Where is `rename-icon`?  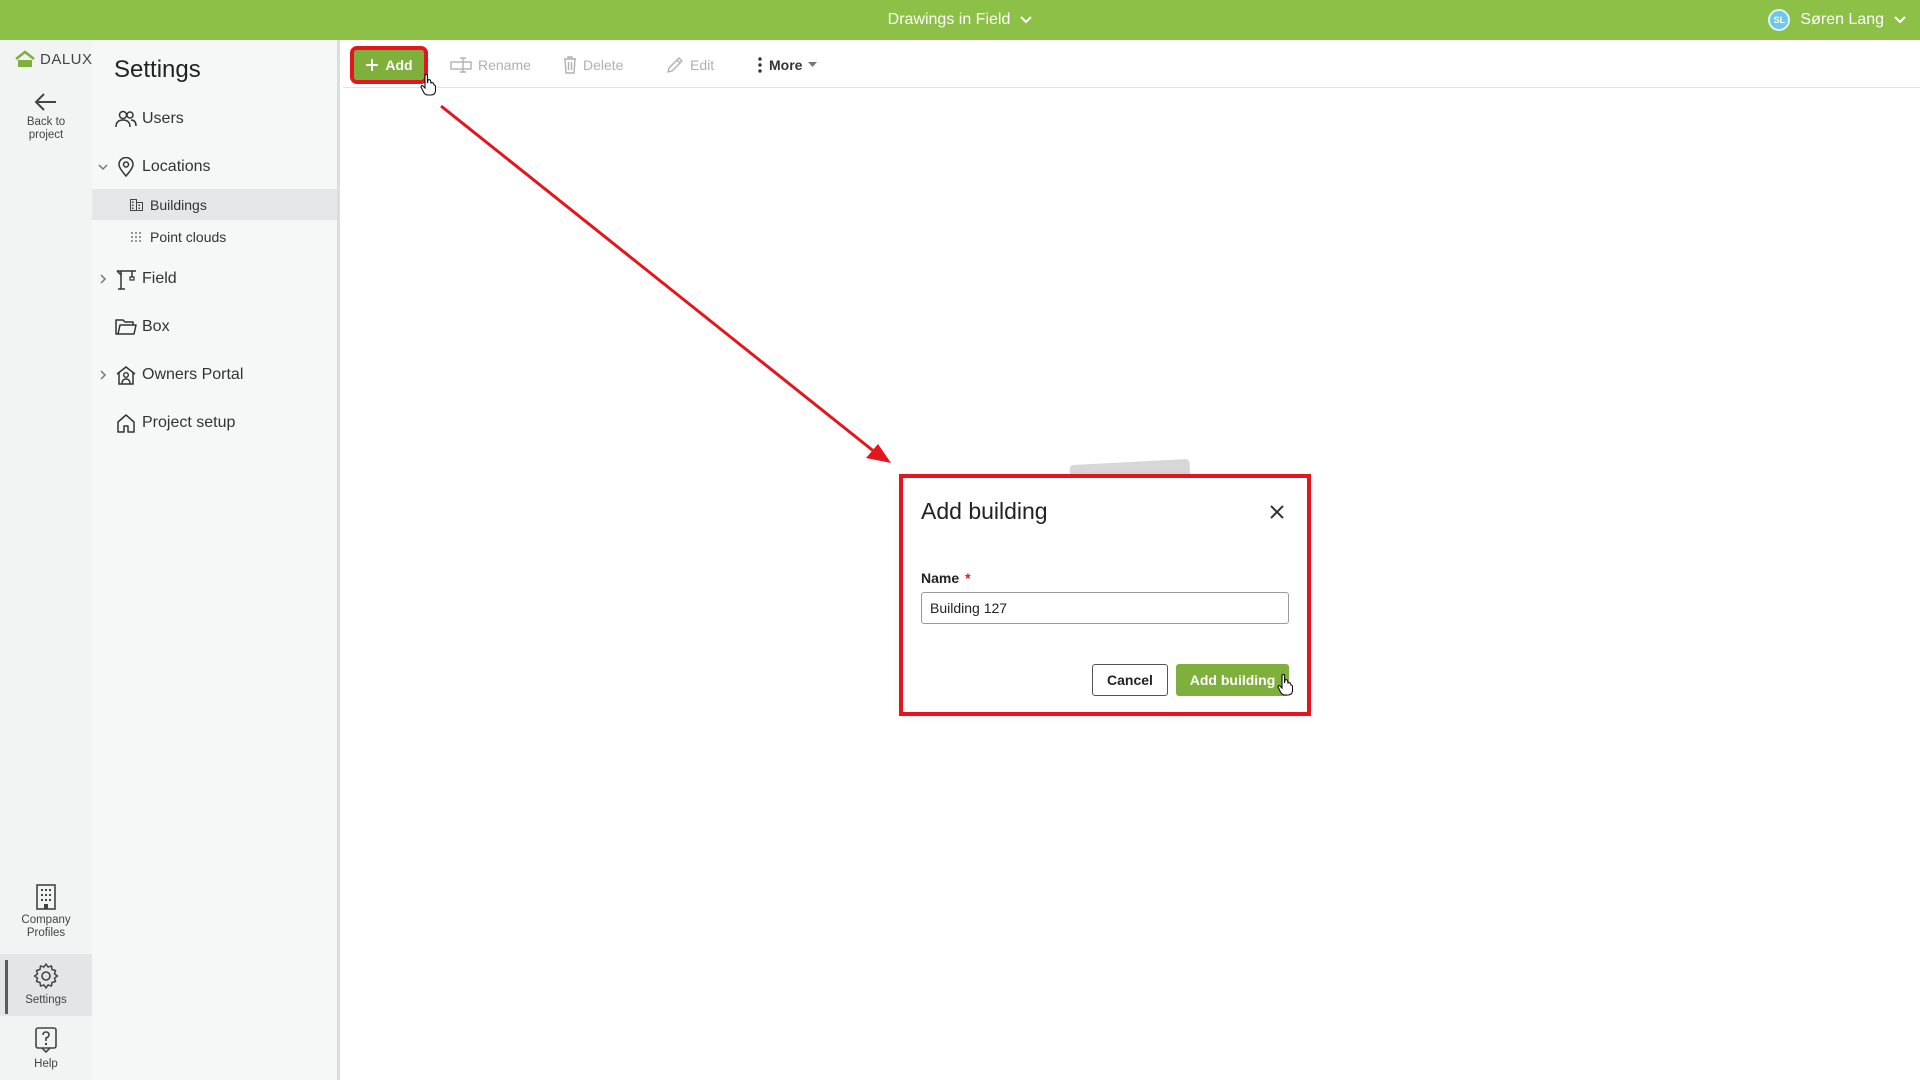 rename-icon is located at coordinates (461, 65).